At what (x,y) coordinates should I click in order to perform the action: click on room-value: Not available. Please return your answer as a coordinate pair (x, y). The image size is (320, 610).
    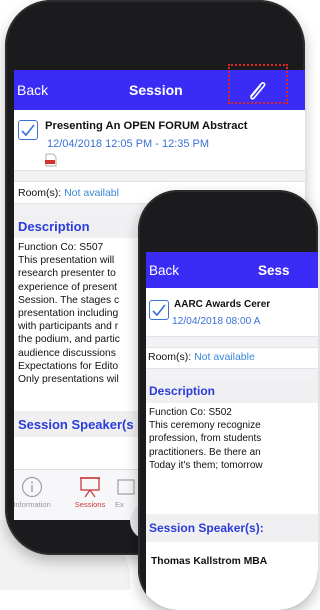
    Looking at the image, I should click on (224, 357).